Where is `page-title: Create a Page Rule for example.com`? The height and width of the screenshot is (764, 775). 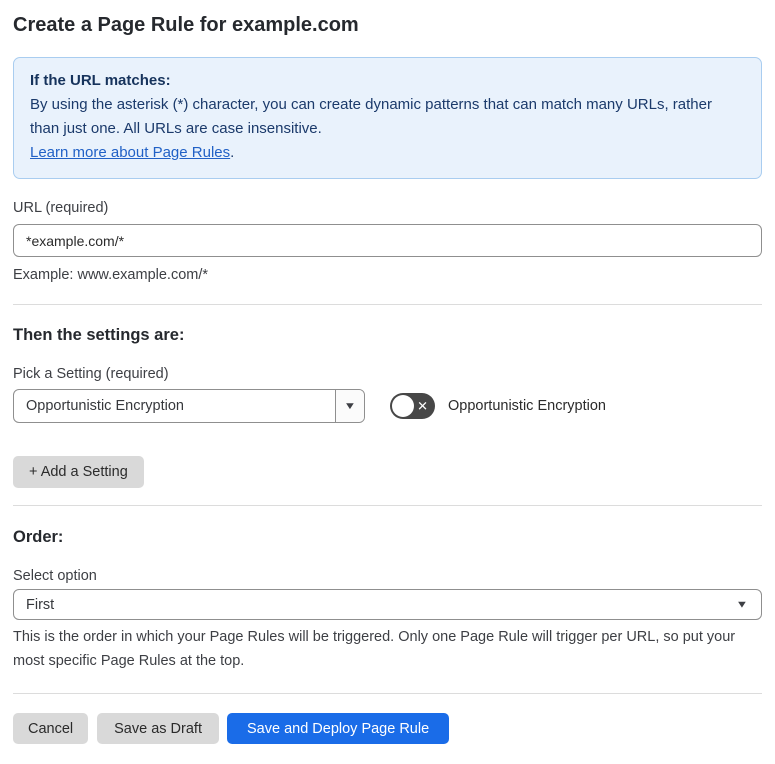 page-title: Create a Page Rule for example.com is located at coordinates (186, 25).